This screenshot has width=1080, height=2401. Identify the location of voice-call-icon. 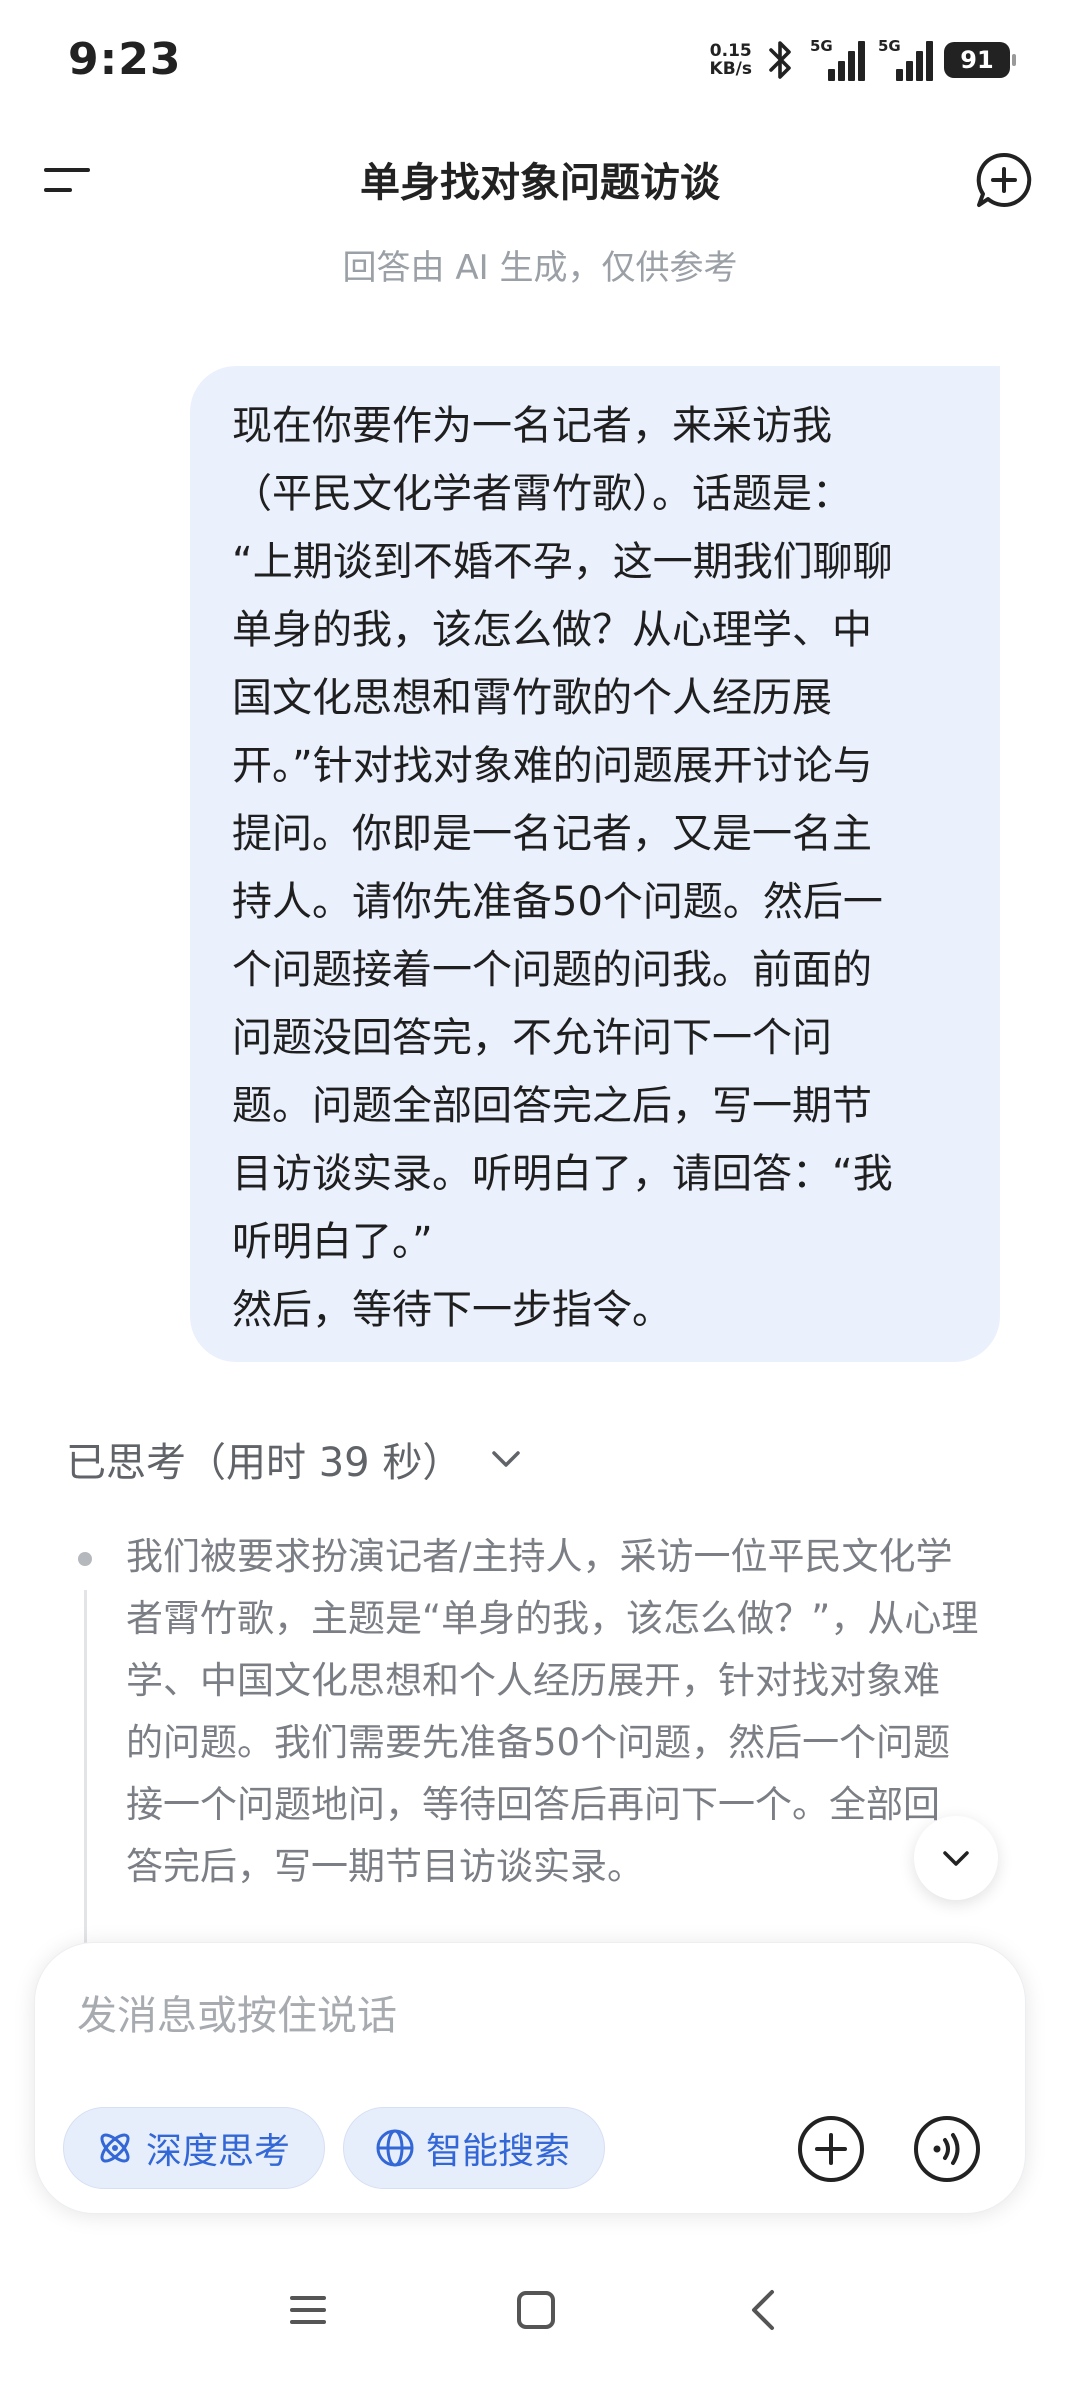
(947, 2149).